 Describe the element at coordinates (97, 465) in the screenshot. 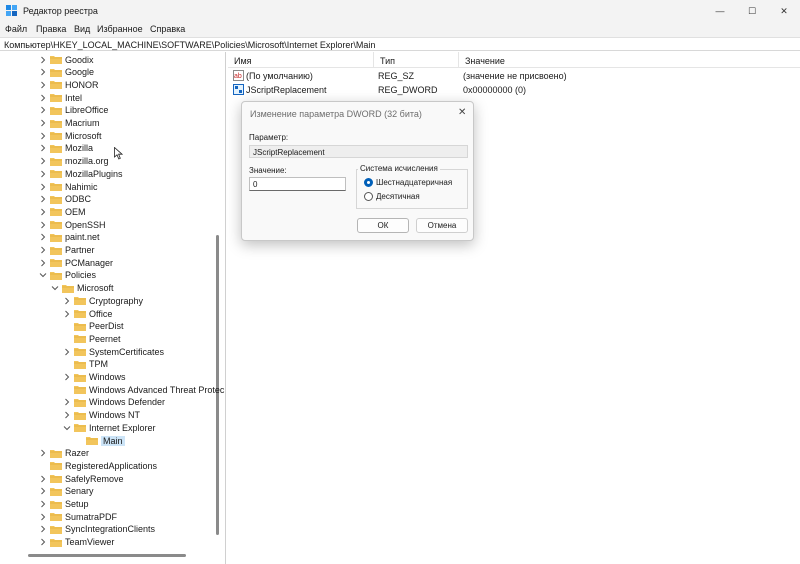

I see `tree-item: RegisteredApplications` at that location.